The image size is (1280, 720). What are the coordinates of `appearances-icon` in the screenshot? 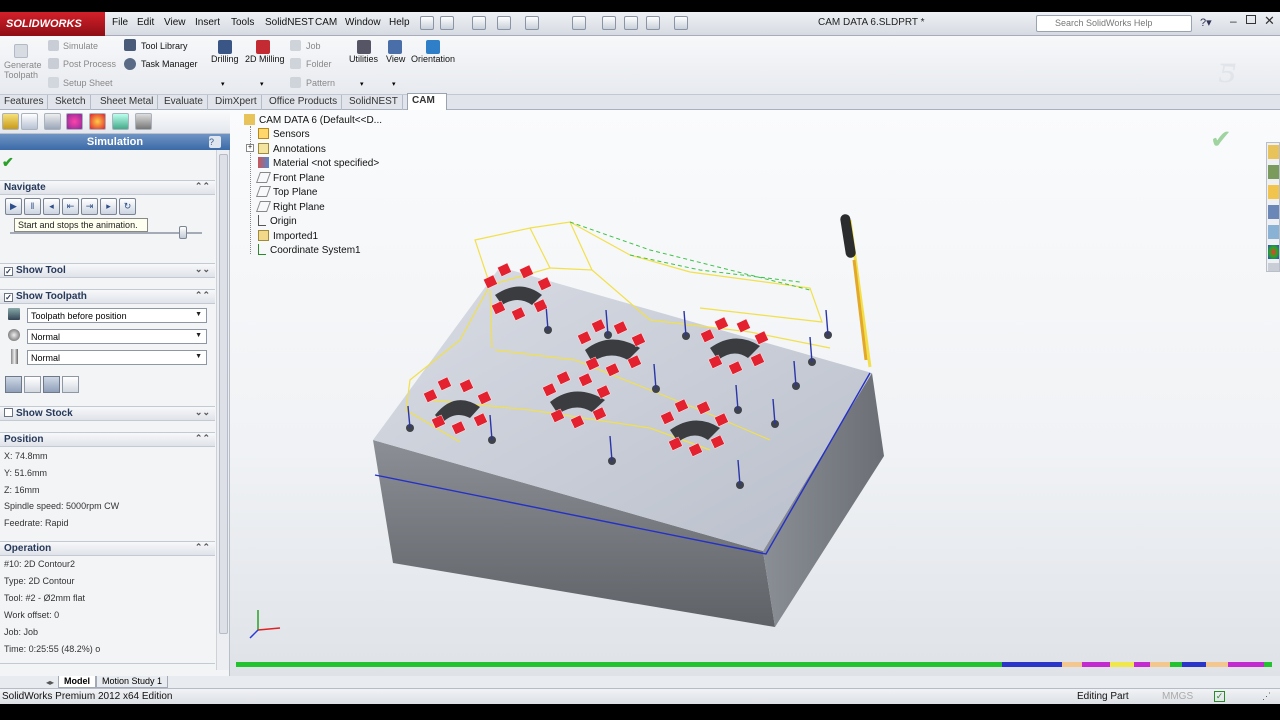 It's located at (1273, 252).